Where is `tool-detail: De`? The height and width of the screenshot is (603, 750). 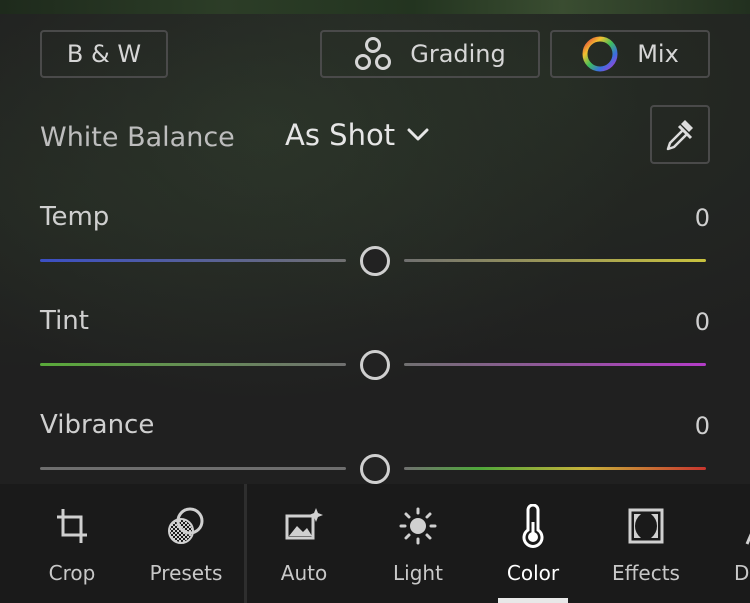 tool-detail: De is located at coordinates (726, 543).